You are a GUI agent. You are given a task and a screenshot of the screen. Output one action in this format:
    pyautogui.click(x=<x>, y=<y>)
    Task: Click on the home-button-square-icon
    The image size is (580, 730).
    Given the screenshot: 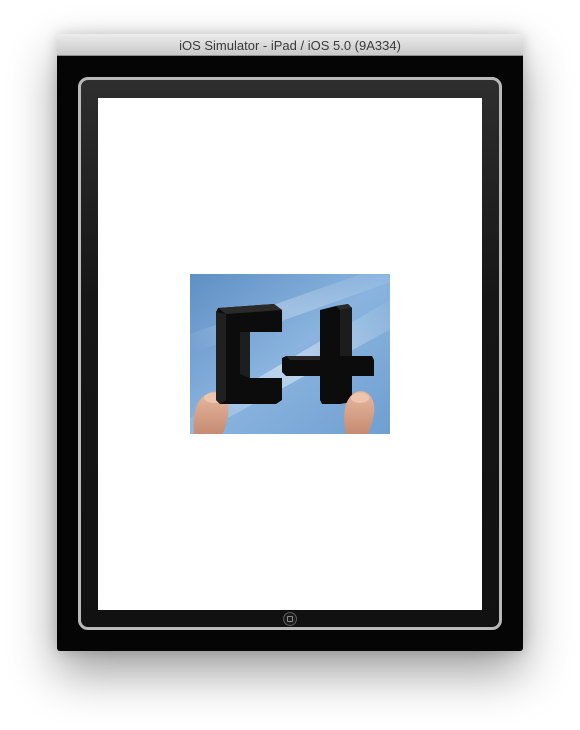 What is the action you would take?
    pyautogui.click(x=290, y=619)
    